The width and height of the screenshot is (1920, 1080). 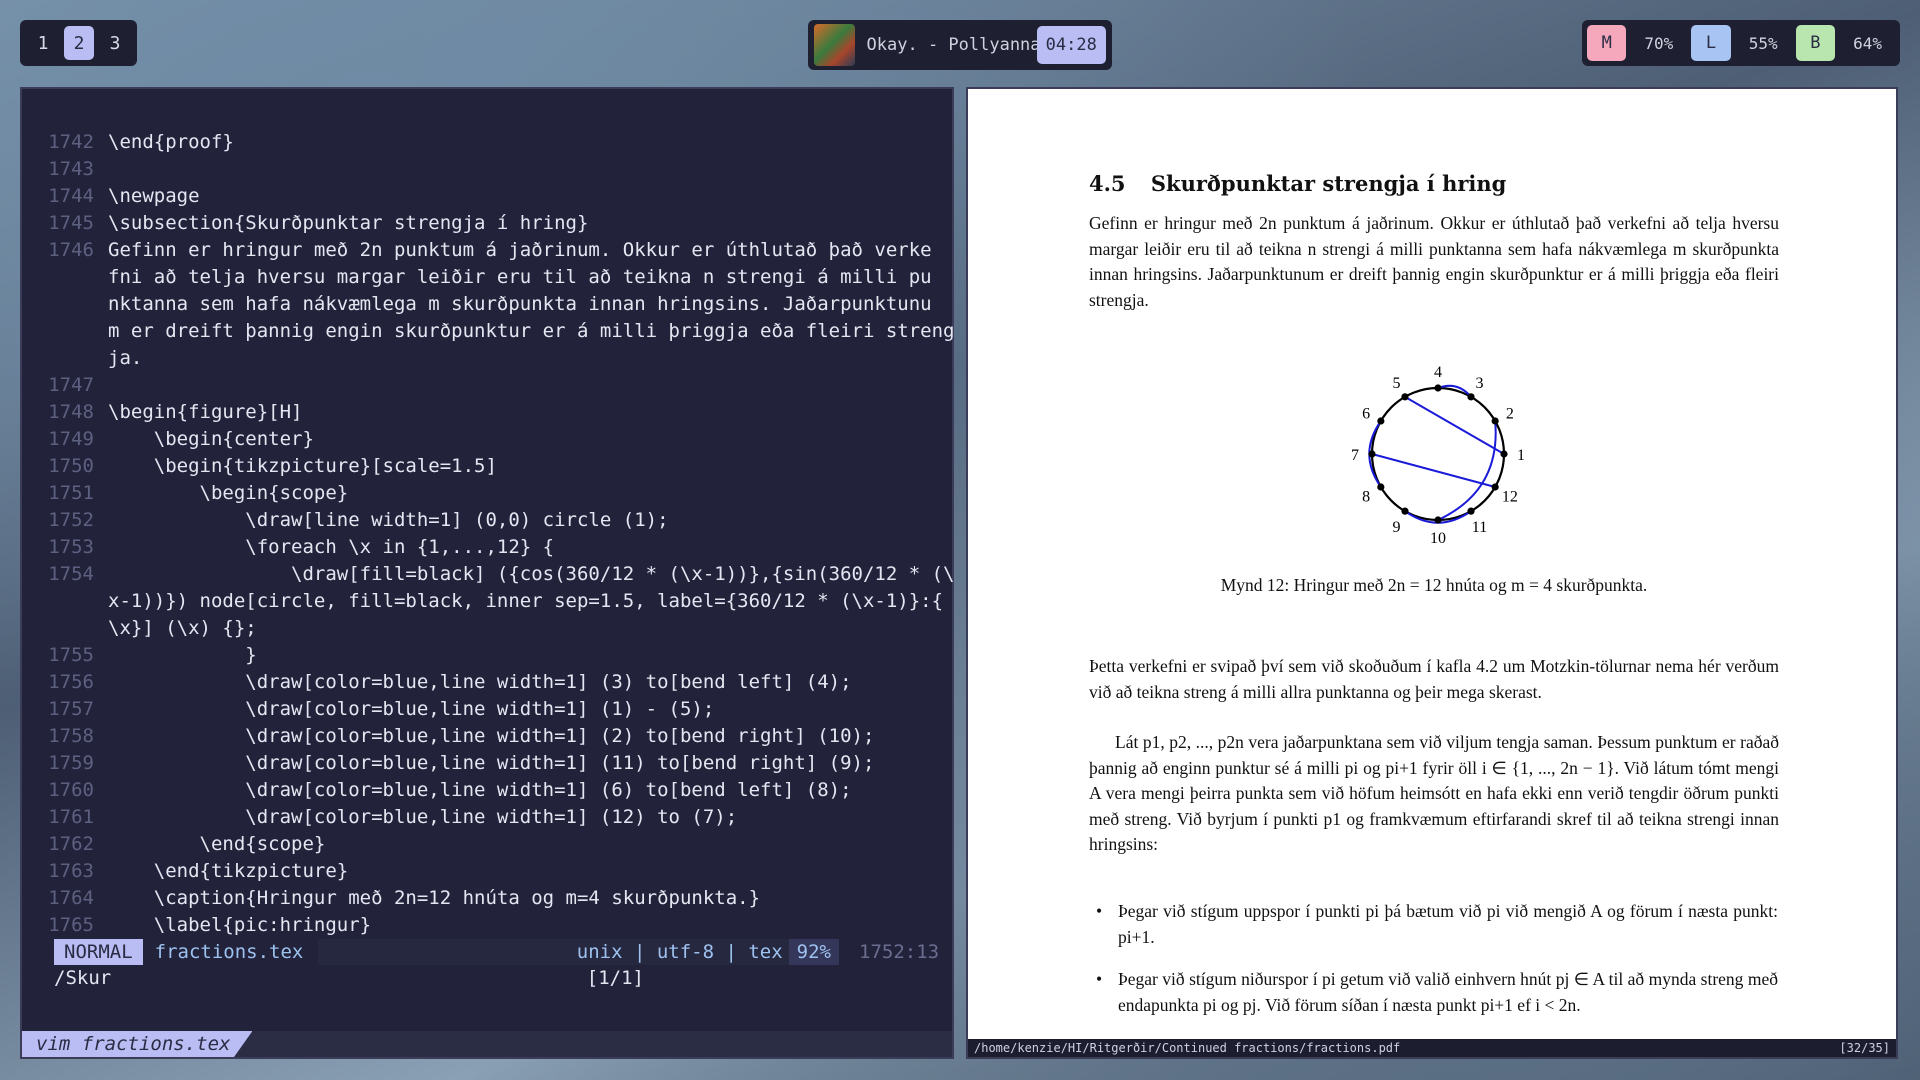 What do you see at coordinates (487, 628) in the screenshot?
I see `code-line: \x}] (\x) {};` at bounding box center [487, 628].